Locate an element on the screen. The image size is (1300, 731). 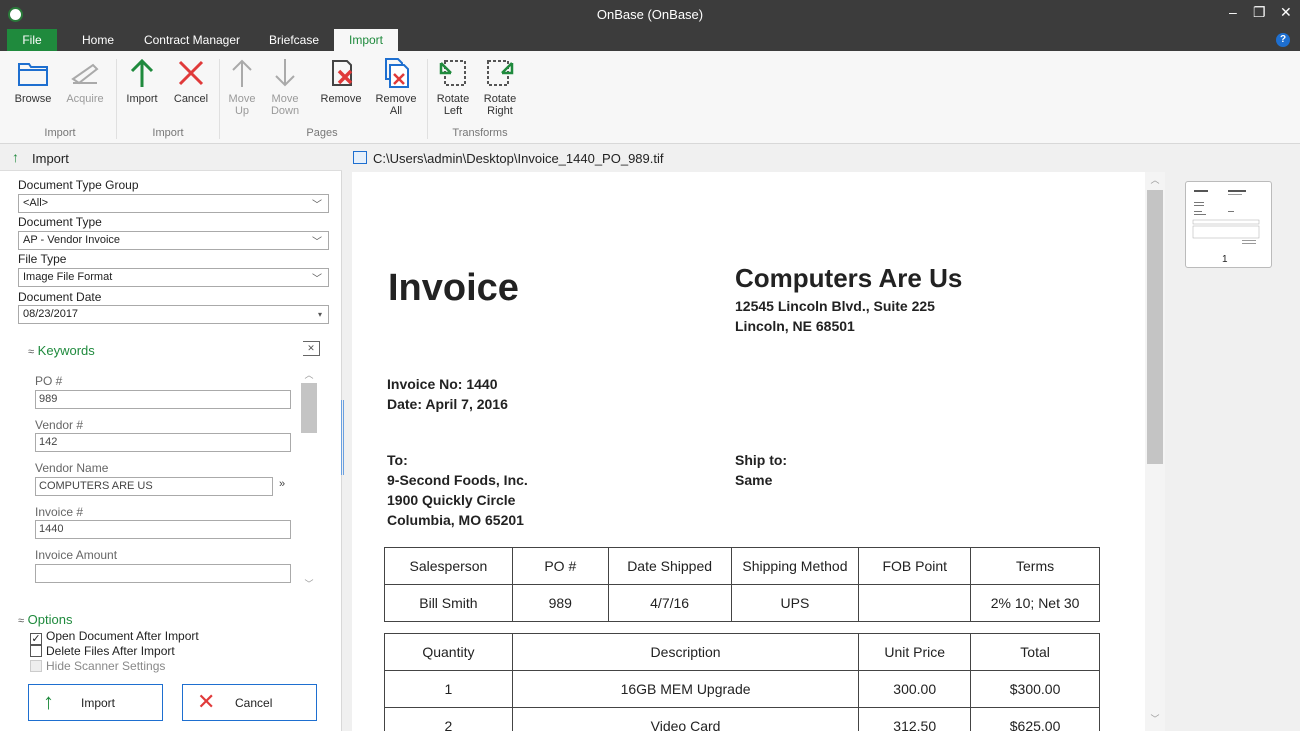
po-label: PO # is located at coordinates (49, 381).